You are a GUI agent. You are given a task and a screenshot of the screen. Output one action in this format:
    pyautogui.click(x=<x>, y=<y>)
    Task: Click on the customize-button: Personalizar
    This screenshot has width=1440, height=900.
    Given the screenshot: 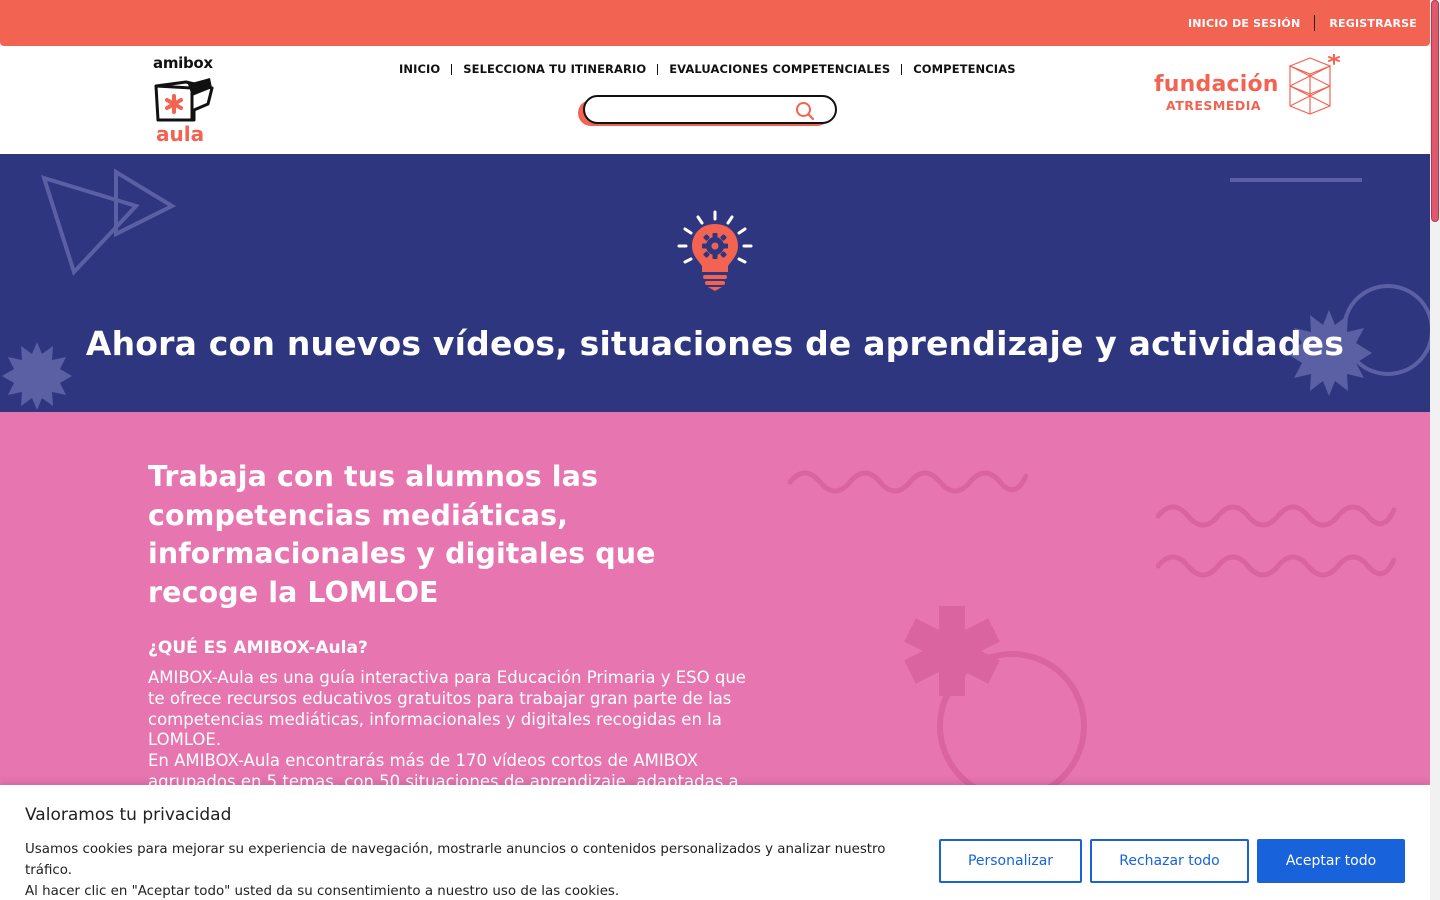 What is the action you would take?
    pyautogui.click(x=1010, y=861)
    